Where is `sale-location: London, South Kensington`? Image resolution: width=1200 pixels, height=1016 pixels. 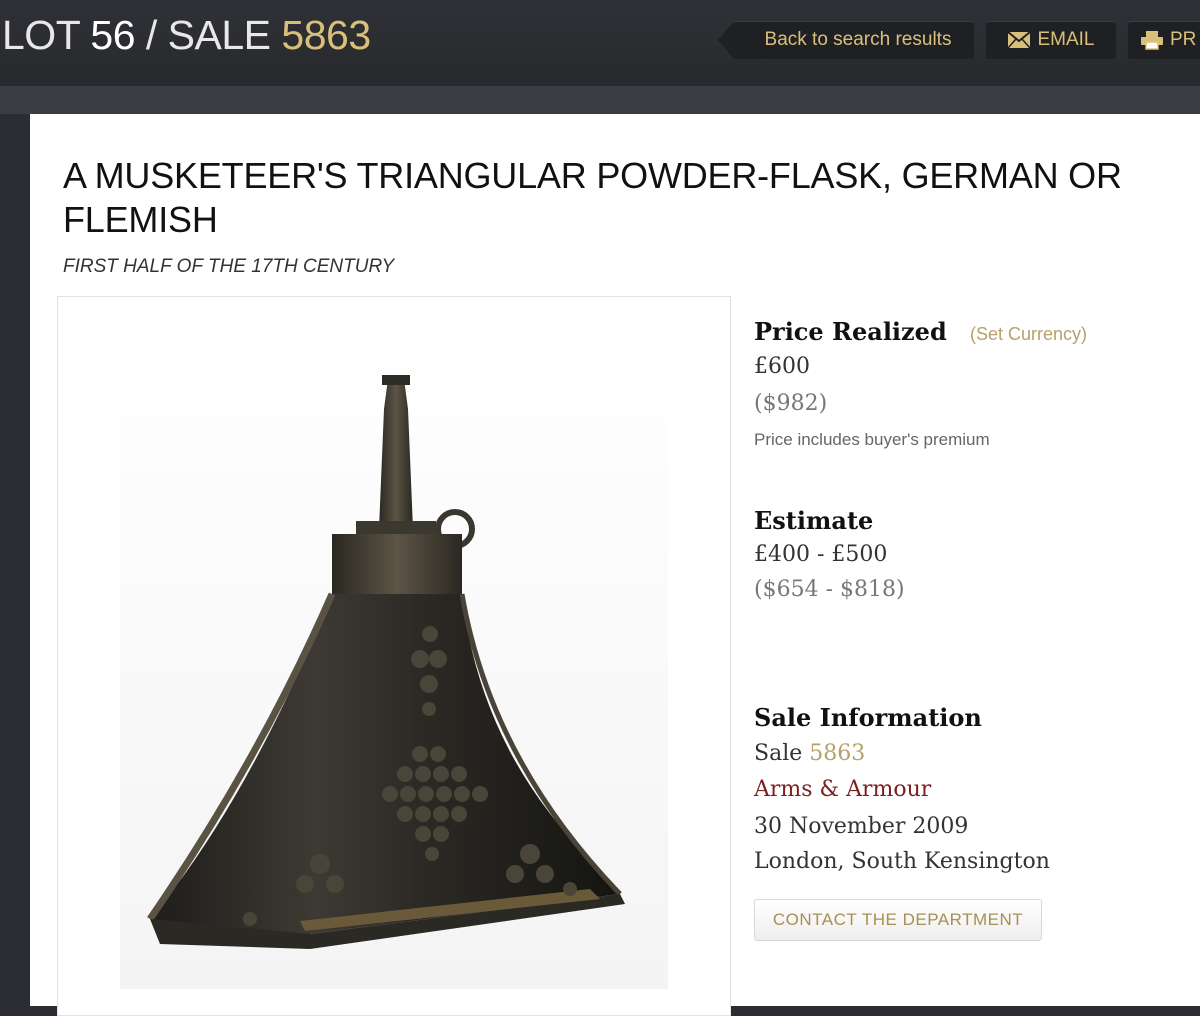
sale-location: London, South Kensington is located at coordinates (902, 861).